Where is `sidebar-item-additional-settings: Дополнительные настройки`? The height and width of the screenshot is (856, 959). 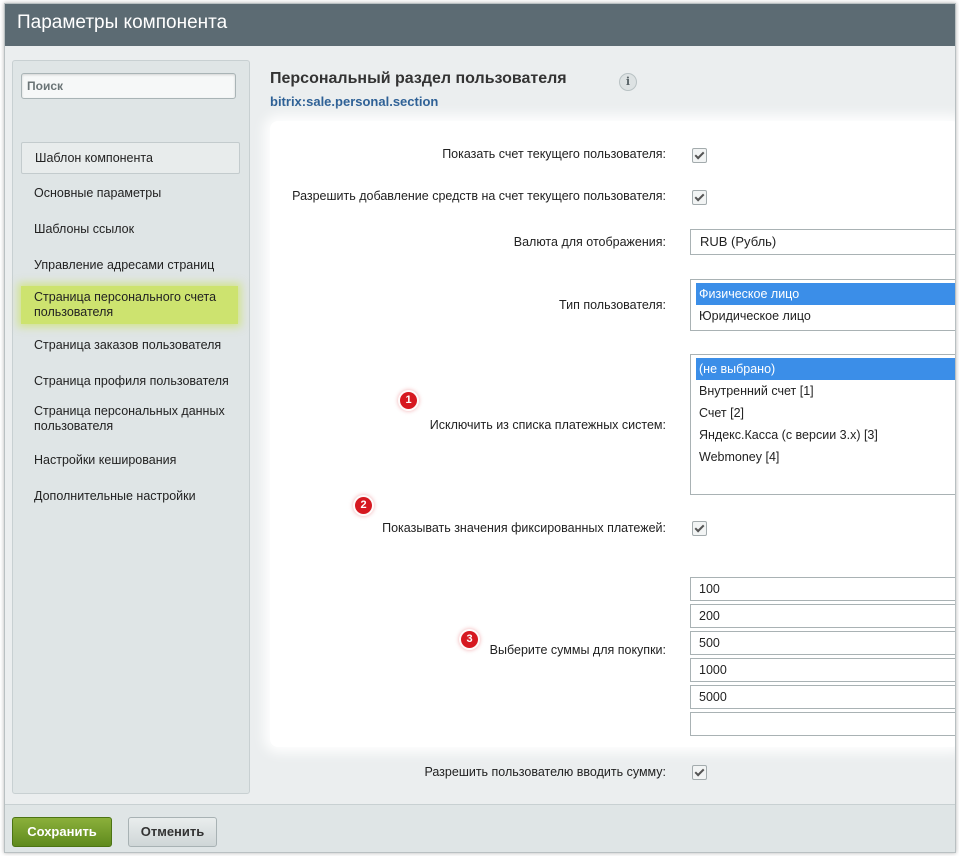
sidebar-item-additional-settings: Дополнительные настройки is located at coordinates (129, 496).